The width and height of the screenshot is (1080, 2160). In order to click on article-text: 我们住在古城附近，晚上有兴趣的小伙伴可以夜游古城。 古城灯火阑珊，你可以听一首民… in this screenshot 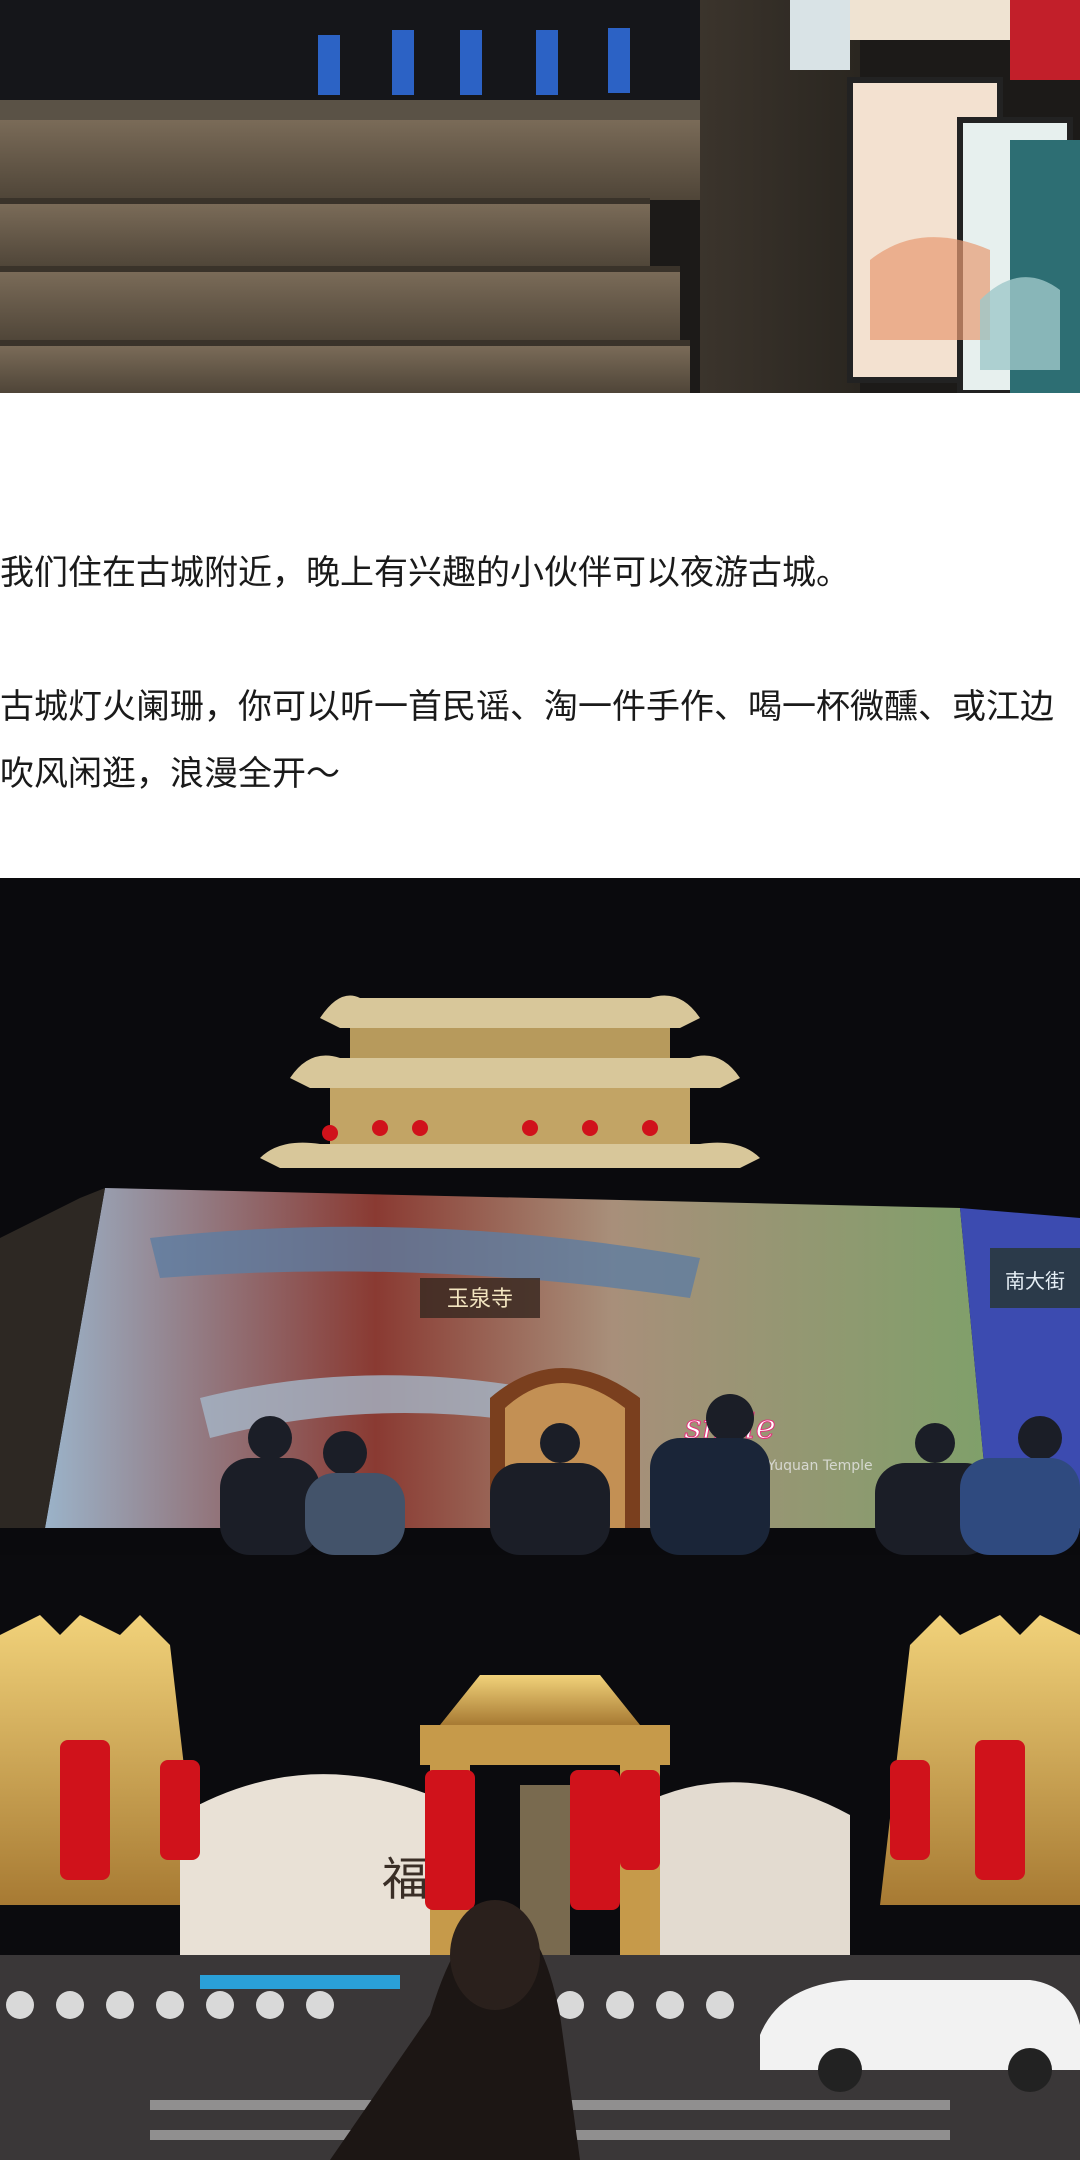, I will do `click(540, 674)`.